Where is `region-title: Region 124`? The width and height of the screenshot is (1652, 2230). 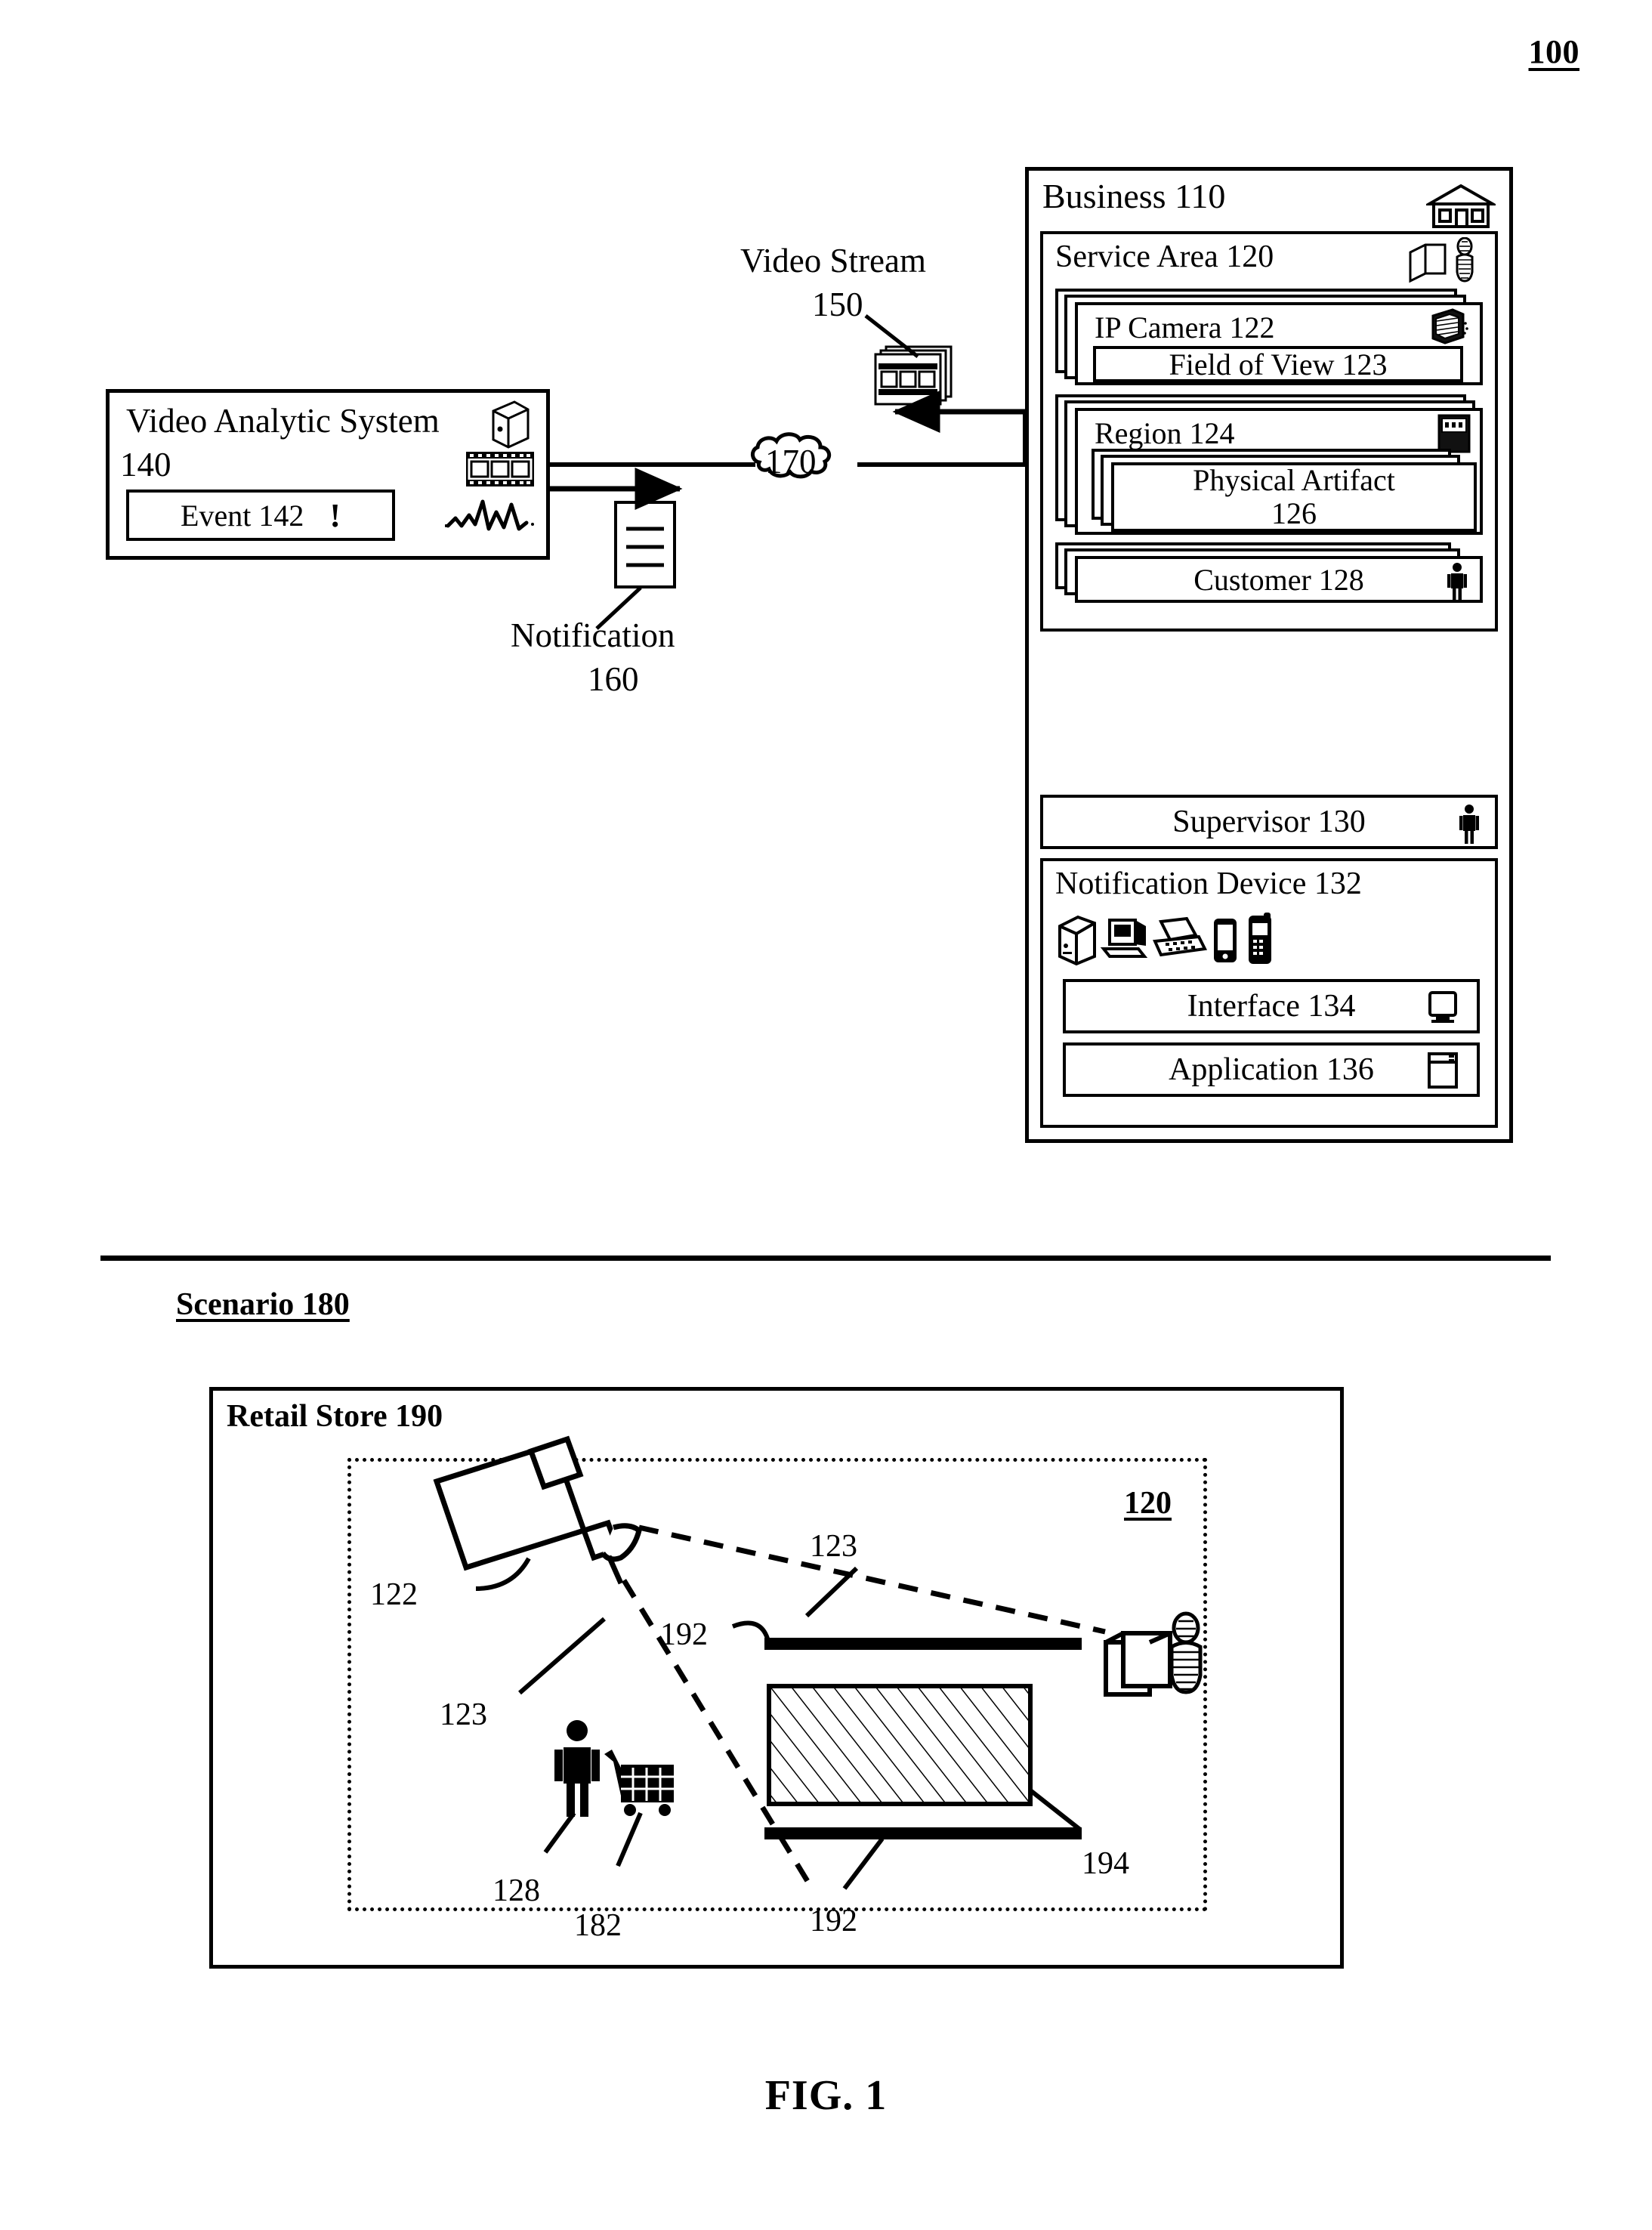
region-title: Region 124 is located at coordinates (1165, 433).